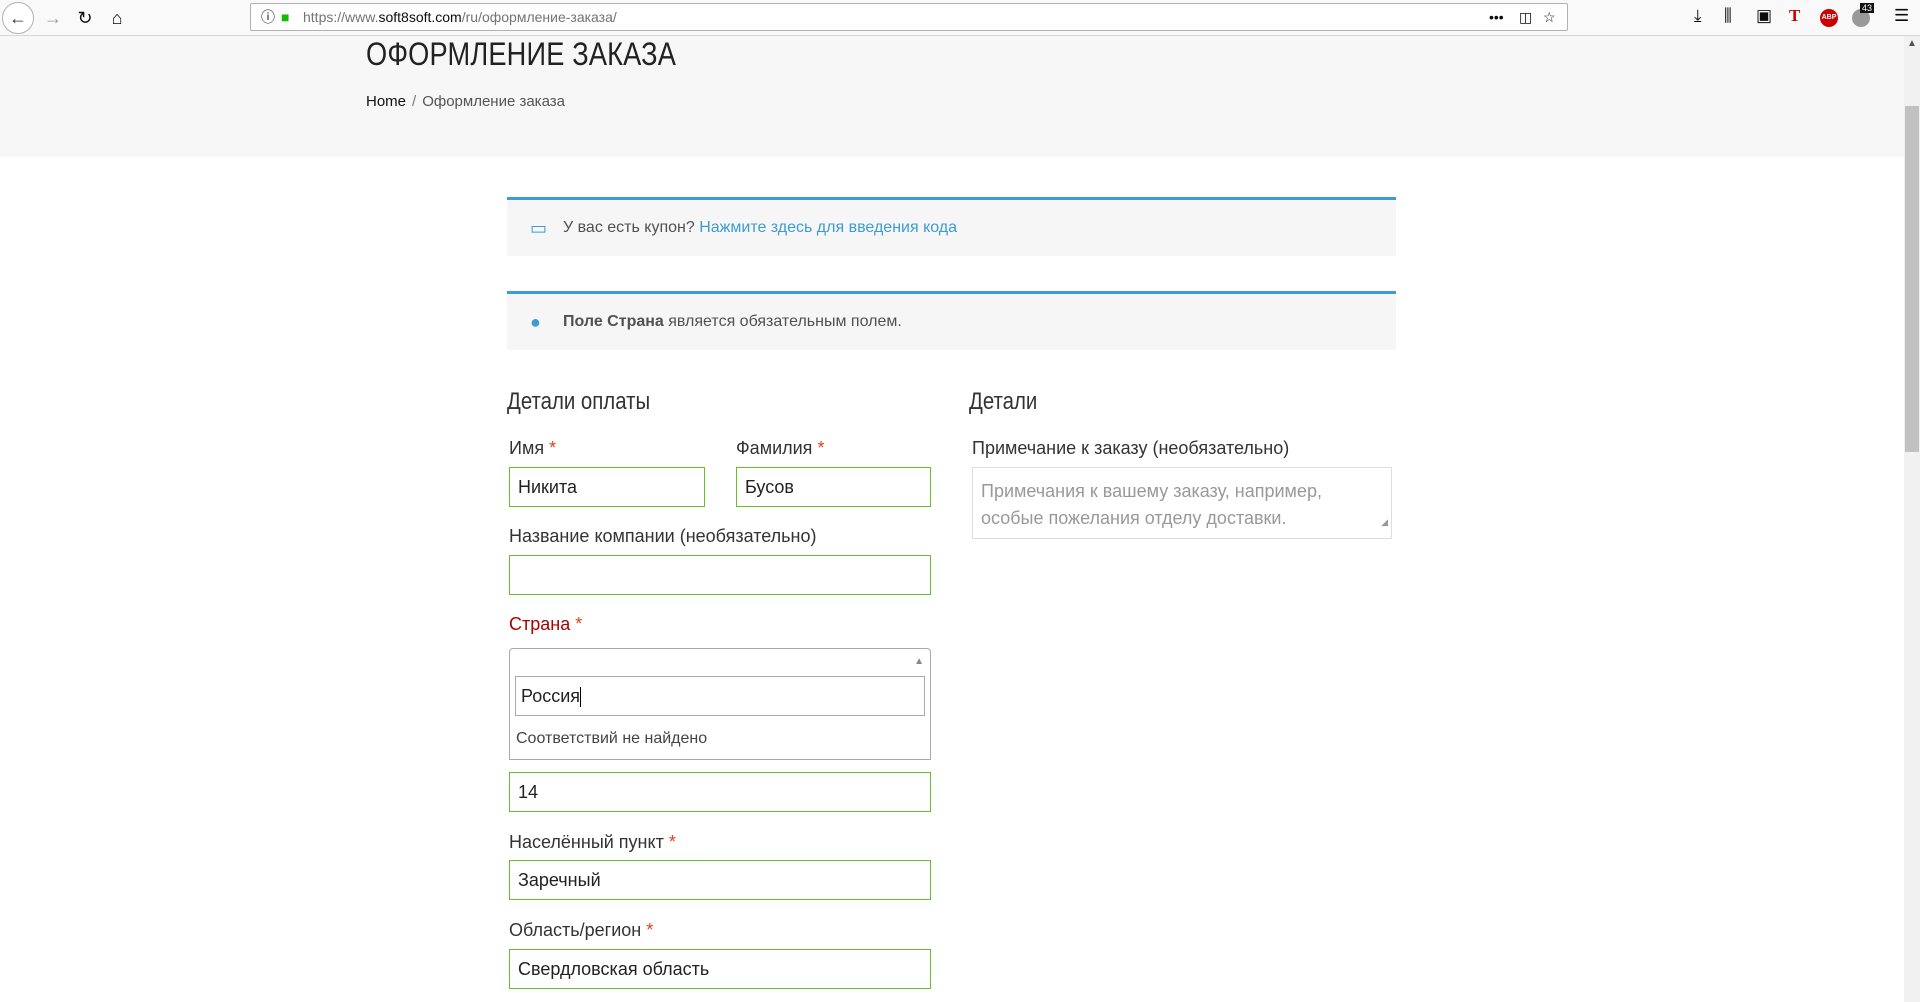 The image size is (1920, 1002). I want to click on arrow-right-icon: →, so click(53, 17).